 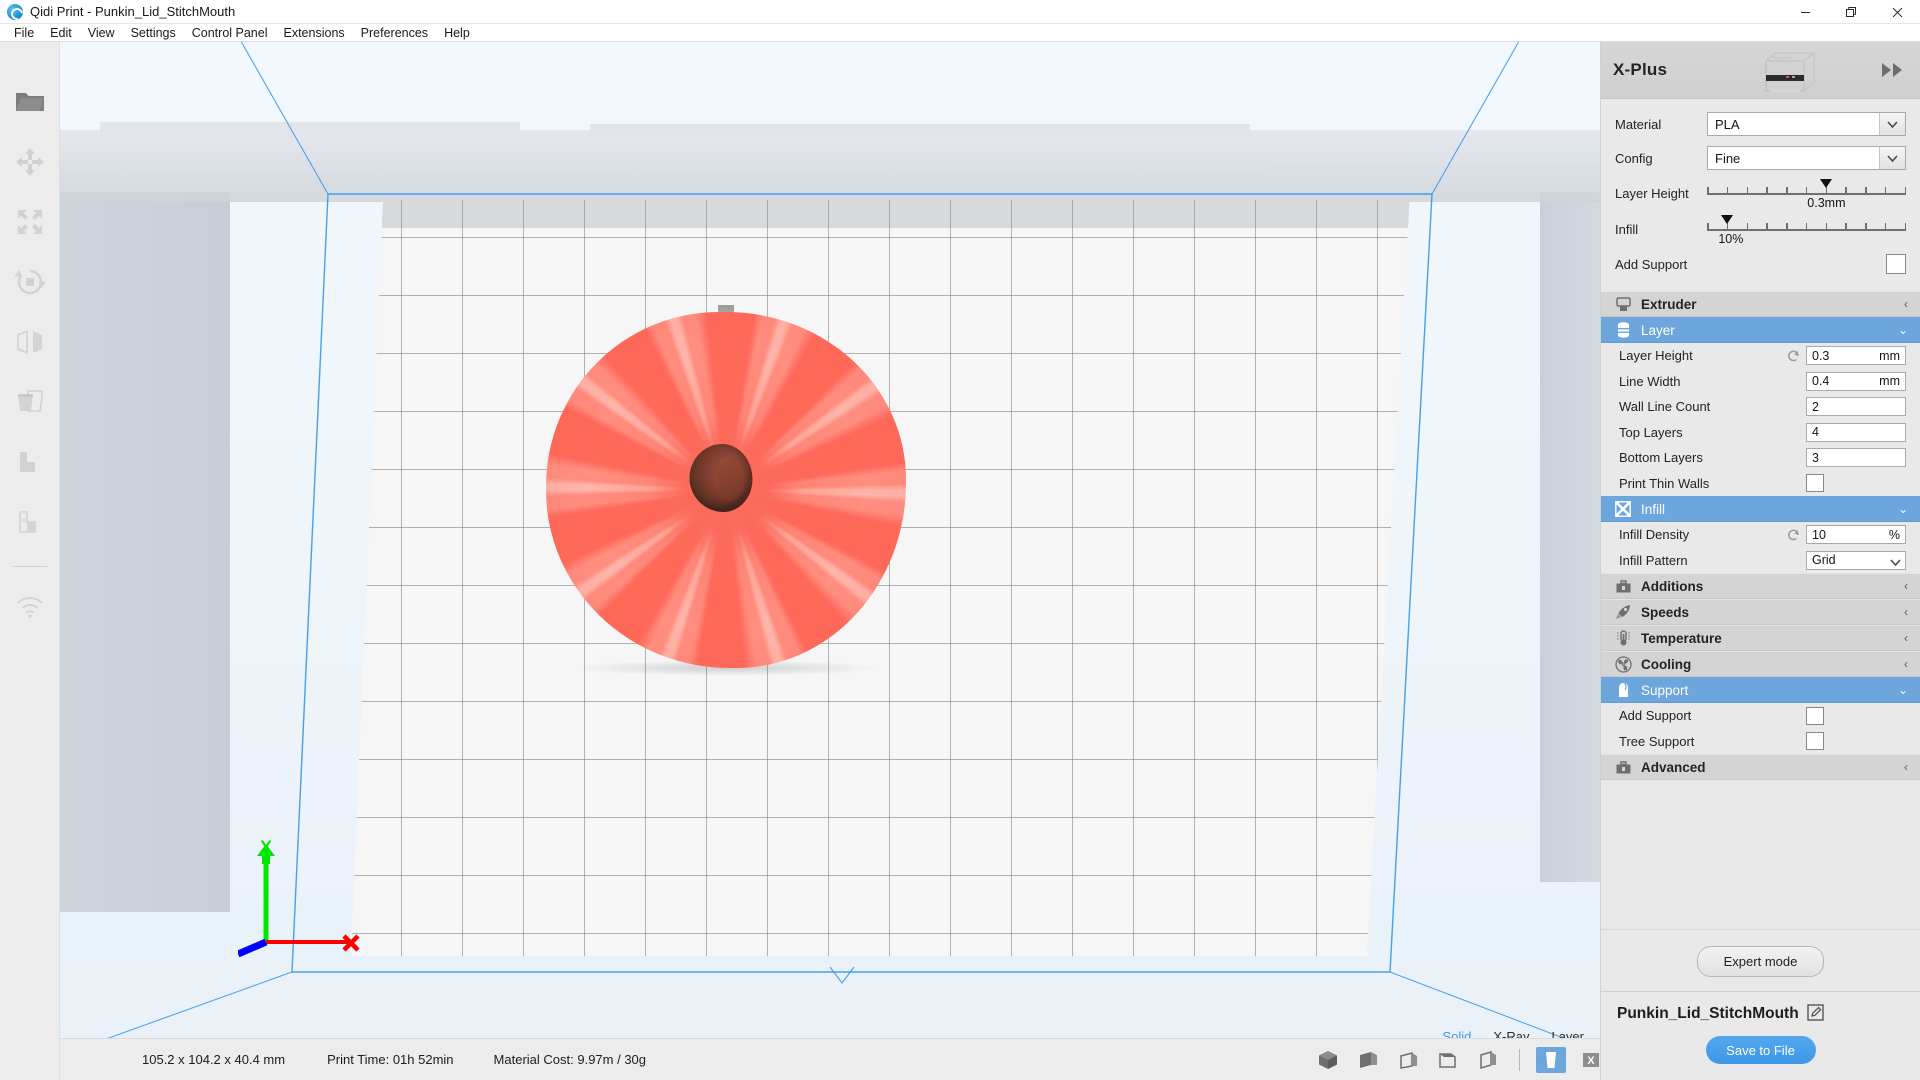 What do you see at coordinates (1889, 355) in the screenshot?
I see `layer-height-unit: mm` at bounding box center [1889, 355].